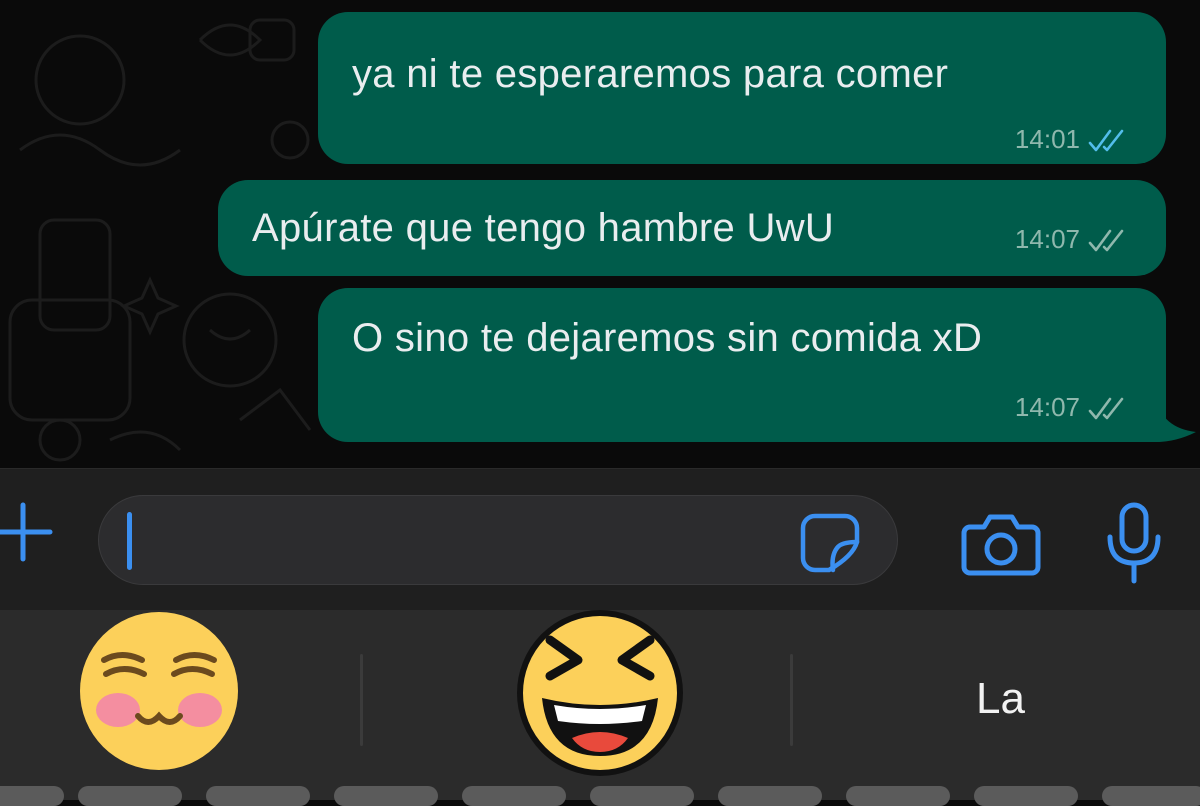 The image size is (1200, 806). What do you see at coordinates (1134, 543) in the screenshot?
I see `microphone-icon` at bounding box center [1134, 543].